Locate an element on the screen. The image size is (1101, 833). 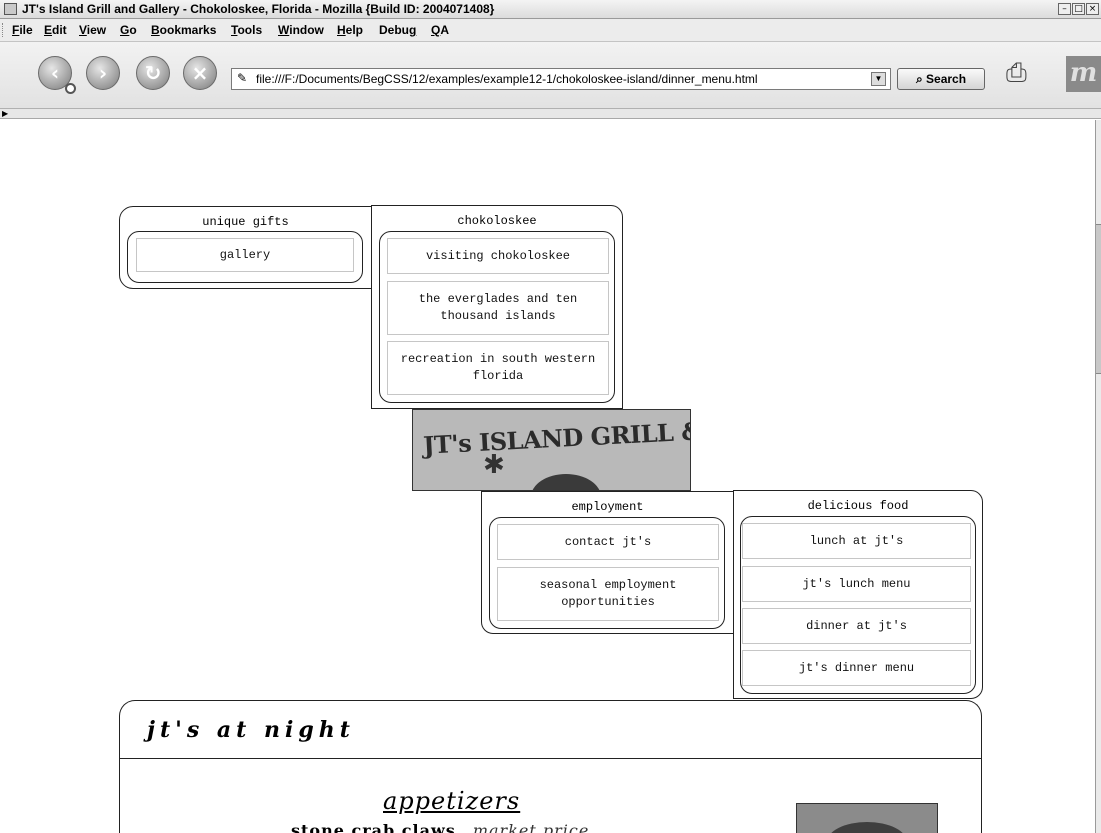
logo-graphic is located at coordinates (566, 482).